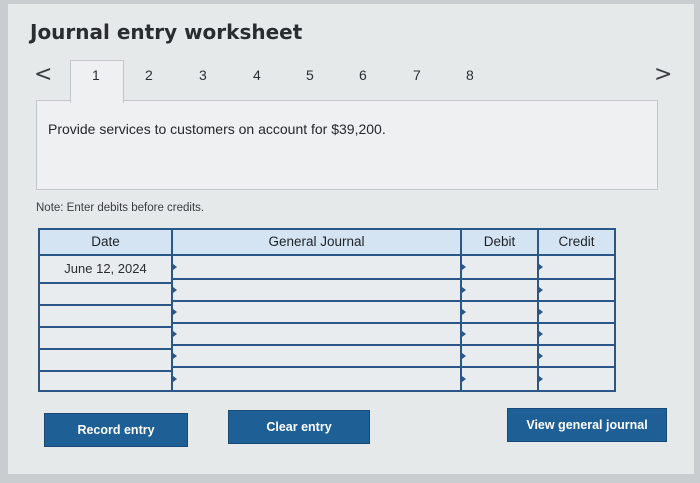 Image resolution: width=700 pixels, height=483 pixels. What do you see at coordinates (105, 269) in the screenshot?
I see `date-cell: June 12, 2024` at bounding box center [105, 269].